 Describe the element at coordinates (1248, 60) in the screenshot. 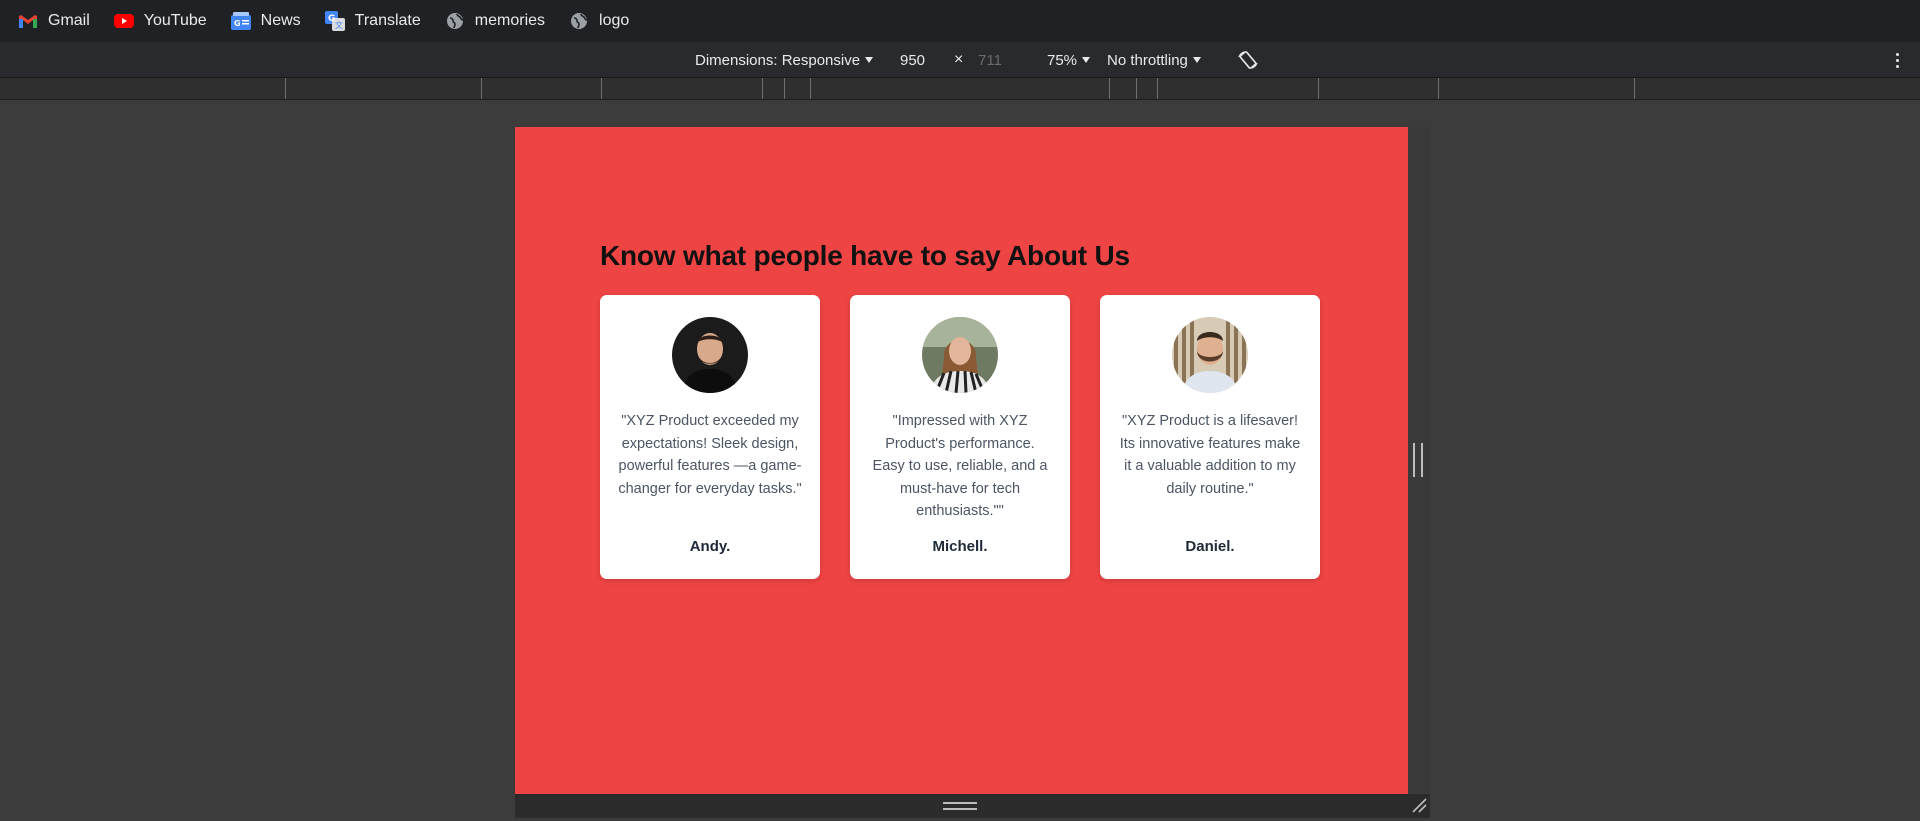

I see `rotate-icon` at that location.